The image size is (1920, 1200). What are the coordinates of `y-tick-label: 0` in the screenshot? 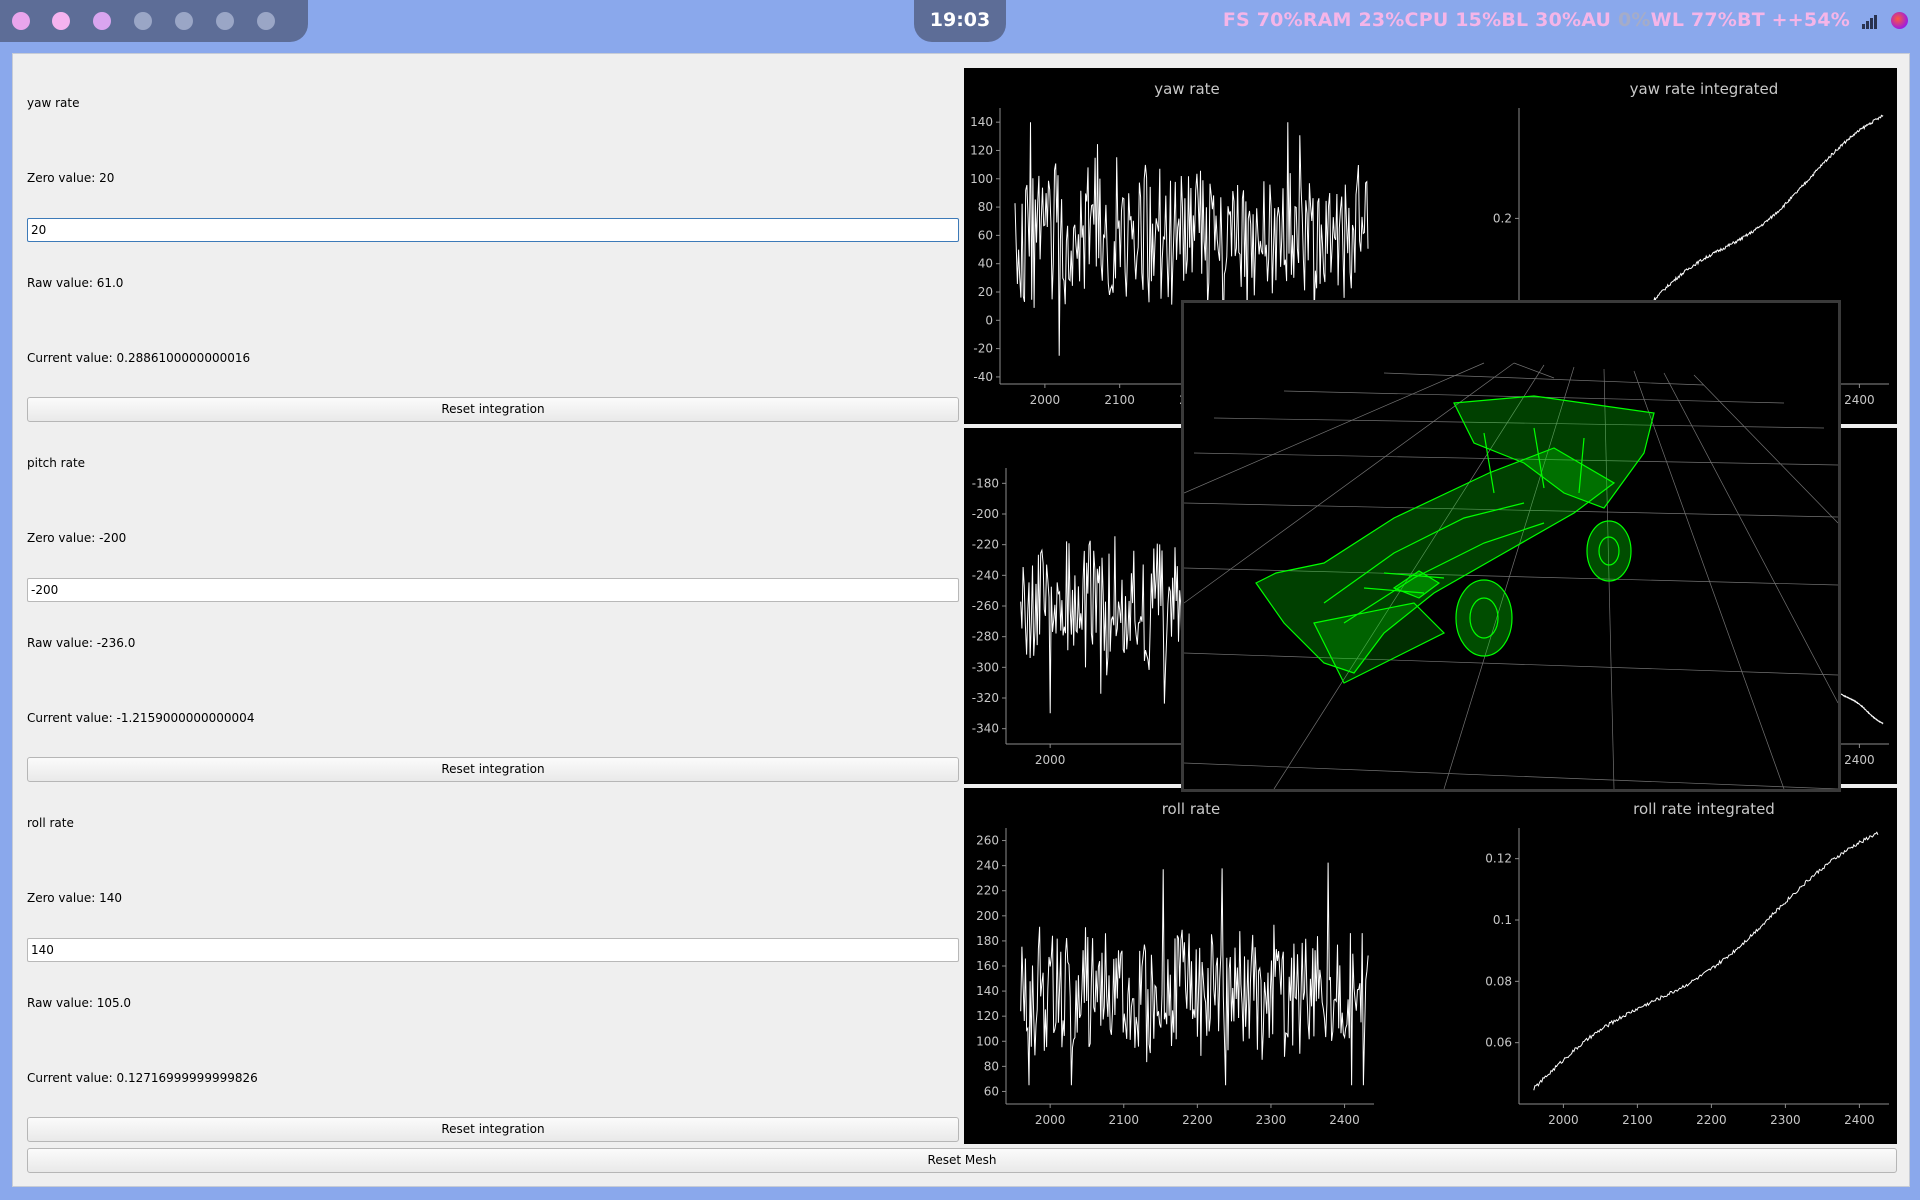 It's located at (989, 320).